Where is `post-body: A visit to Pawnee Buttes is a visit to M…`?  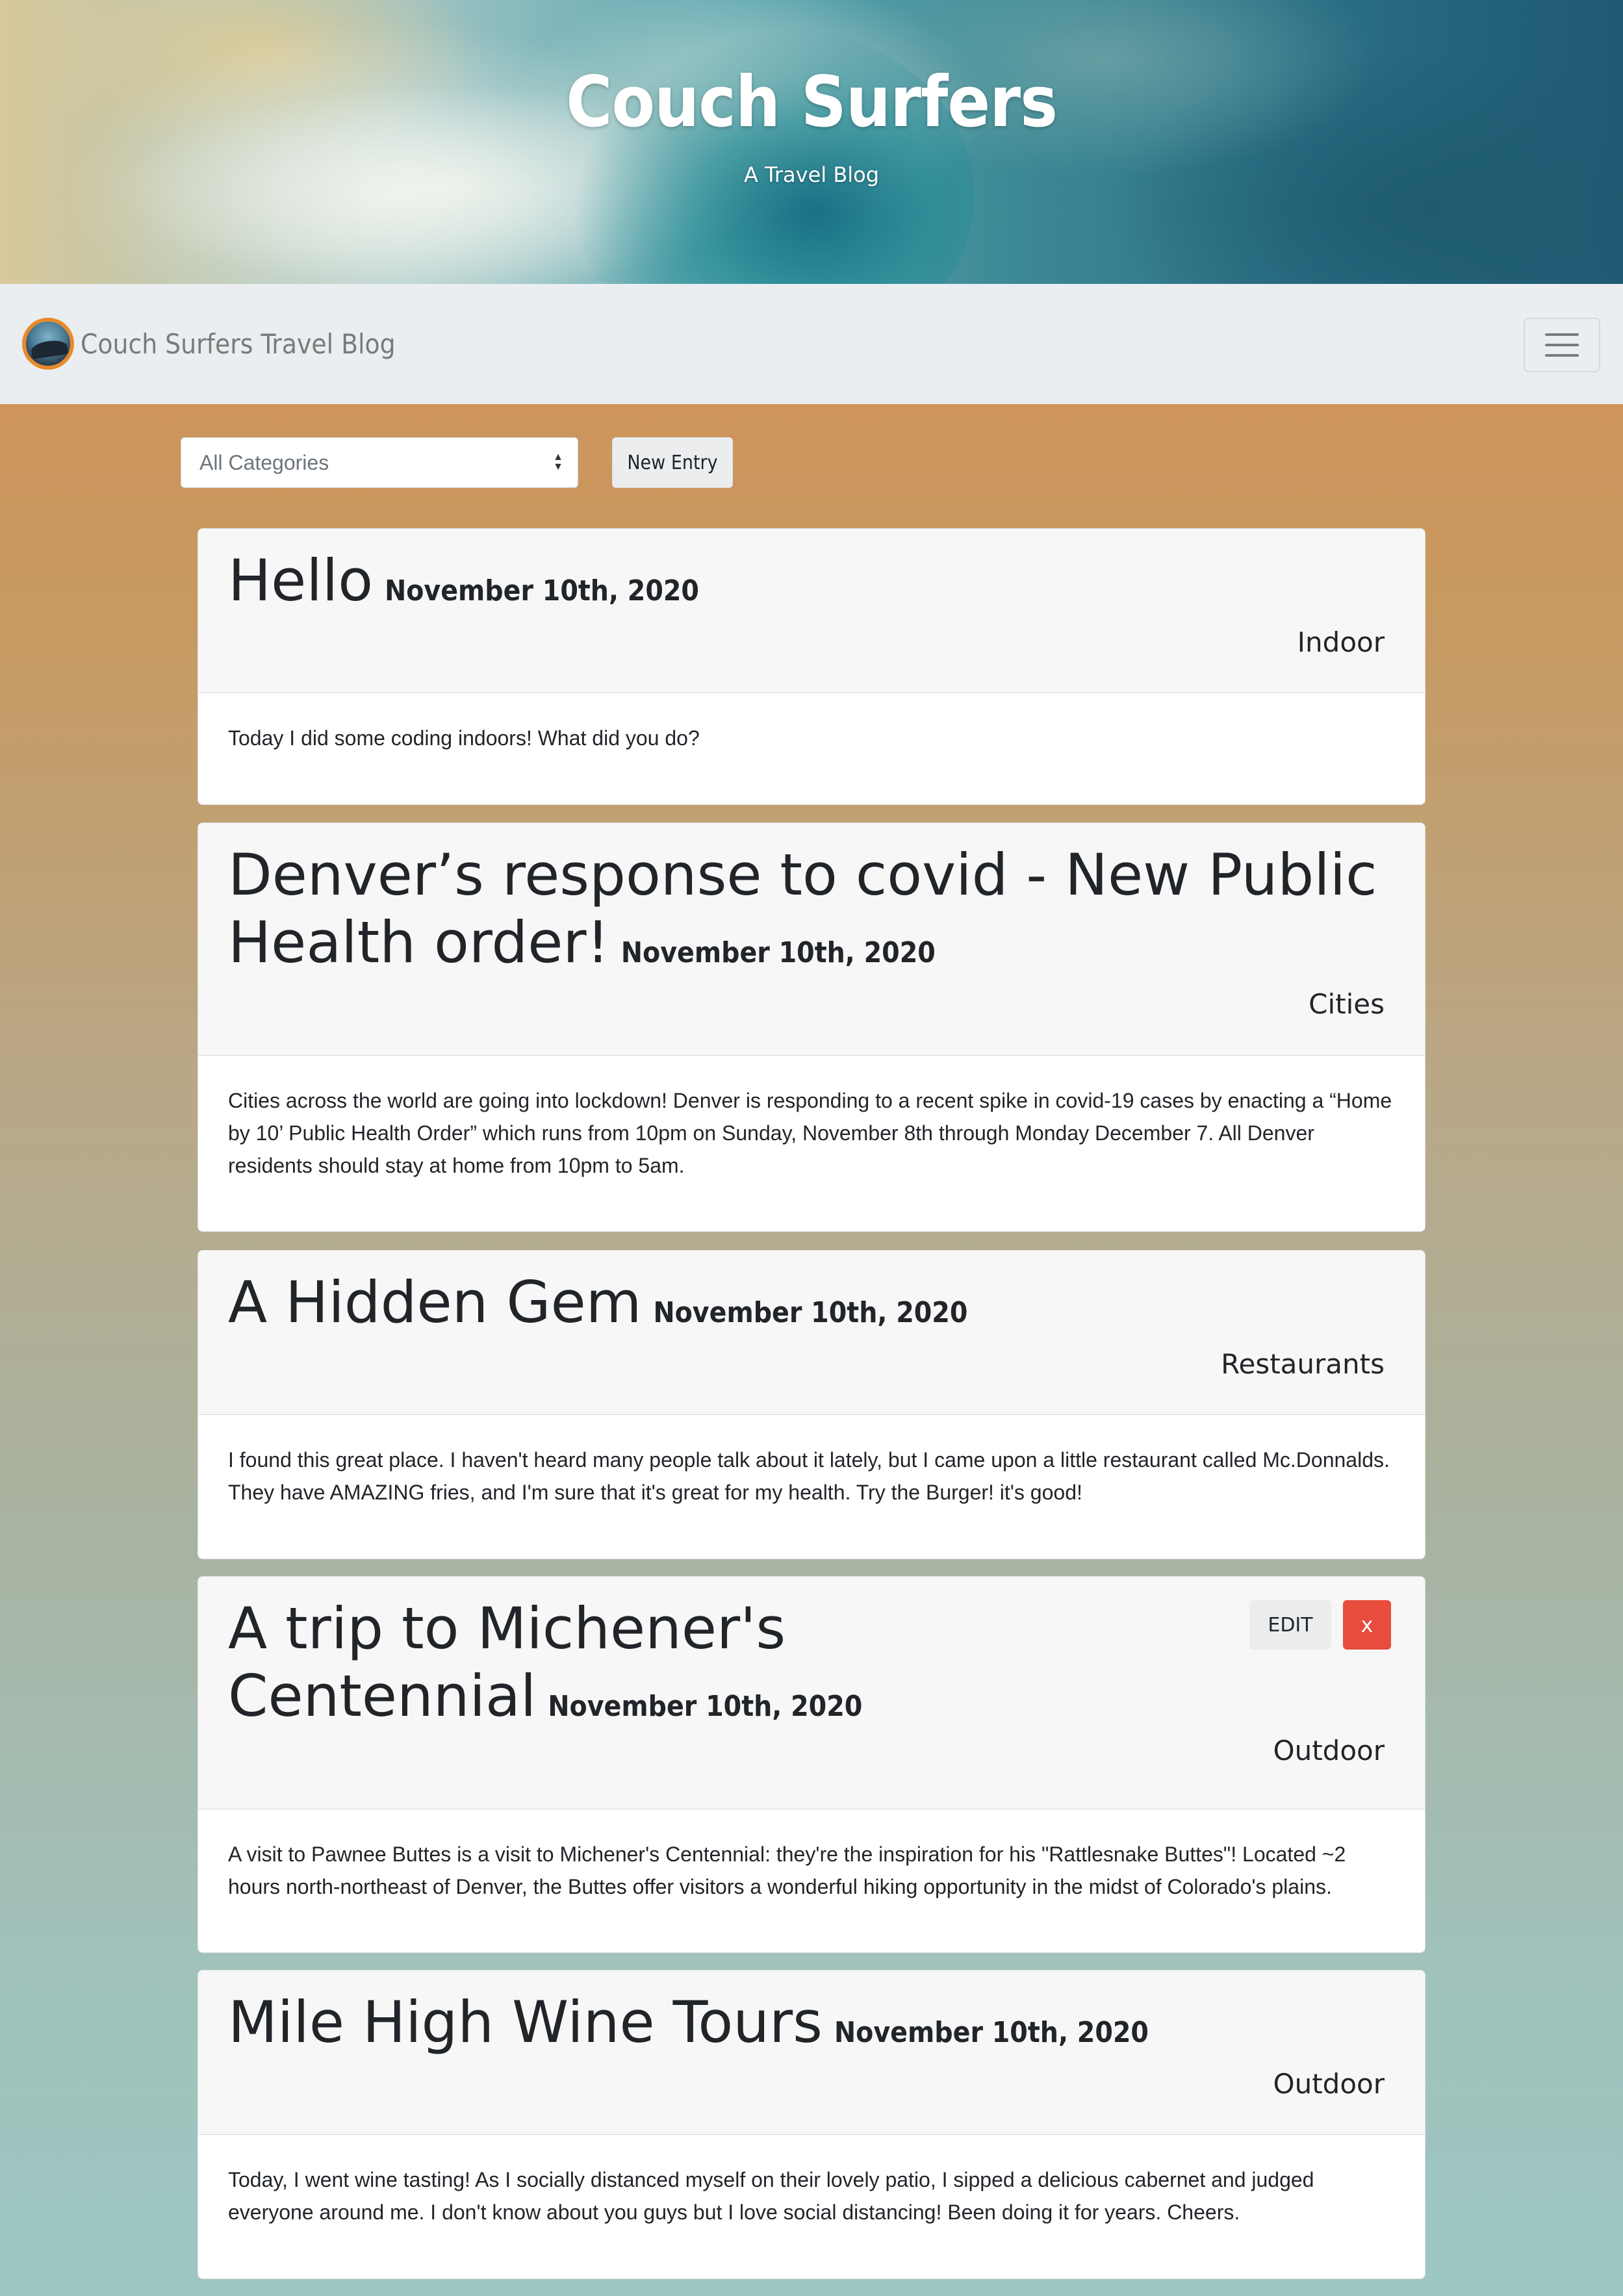
post-body: A visit to Pawnee Buttes is a visit to M… is located at coordinates (787, 1871).